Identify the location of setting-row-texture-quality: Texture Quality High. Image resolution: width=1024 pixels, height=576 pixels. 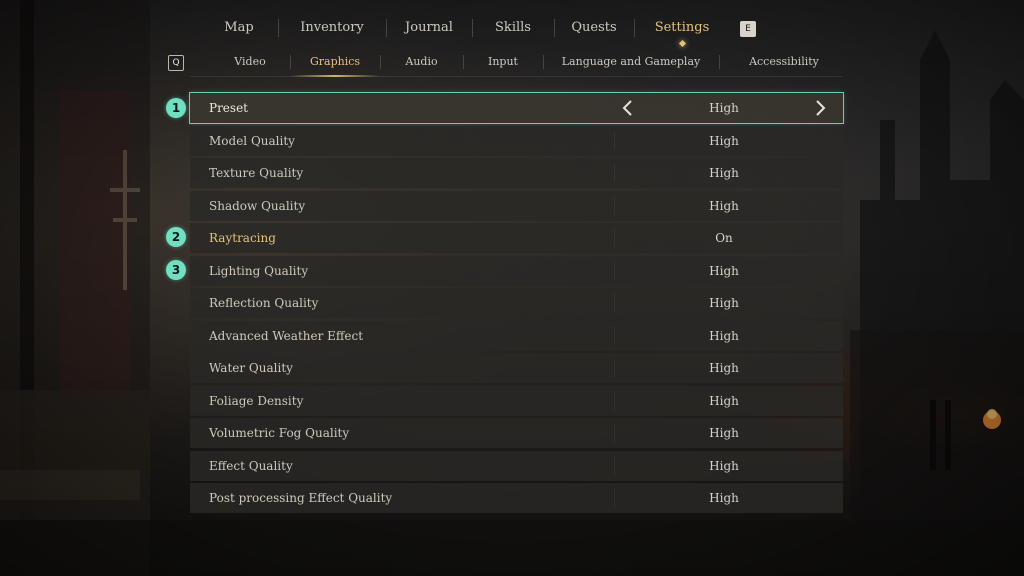
(516, 173).